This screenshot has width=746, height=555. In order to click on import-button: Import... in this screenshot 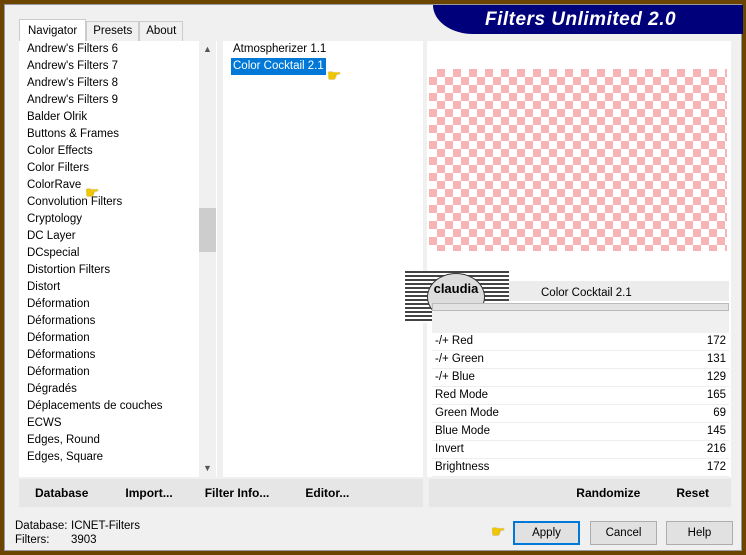, I will do `click(148, 493)`.